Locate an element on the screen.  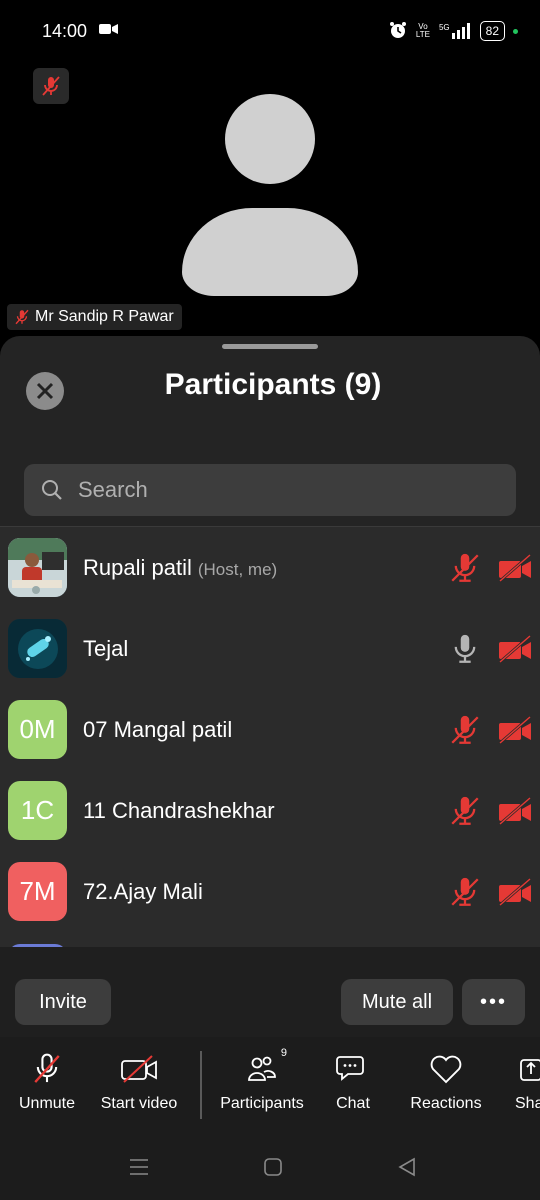
home-icon is located at coordinates (273, 1167).